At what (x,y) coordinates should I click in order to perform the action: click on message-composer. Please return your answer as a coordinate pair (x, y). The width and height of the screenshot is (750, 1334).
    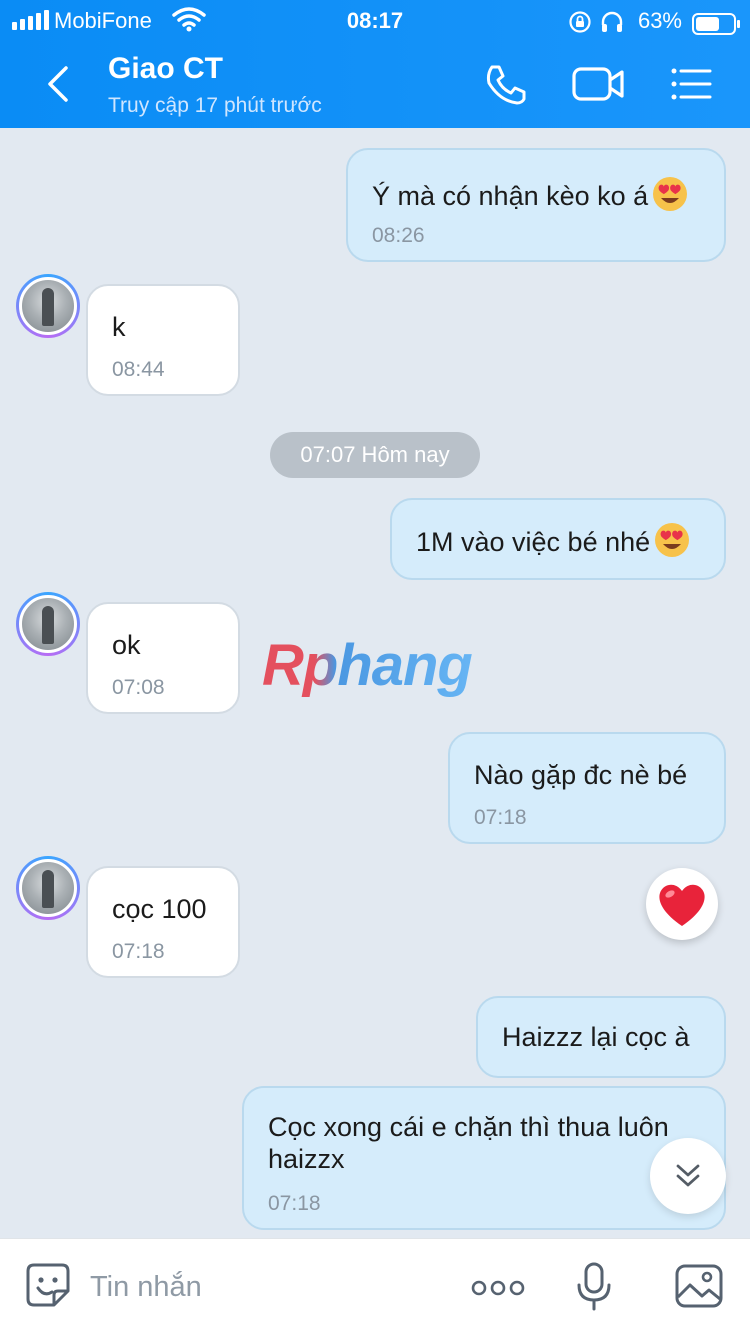
    Looking at the image, I should click on (375, 1286).